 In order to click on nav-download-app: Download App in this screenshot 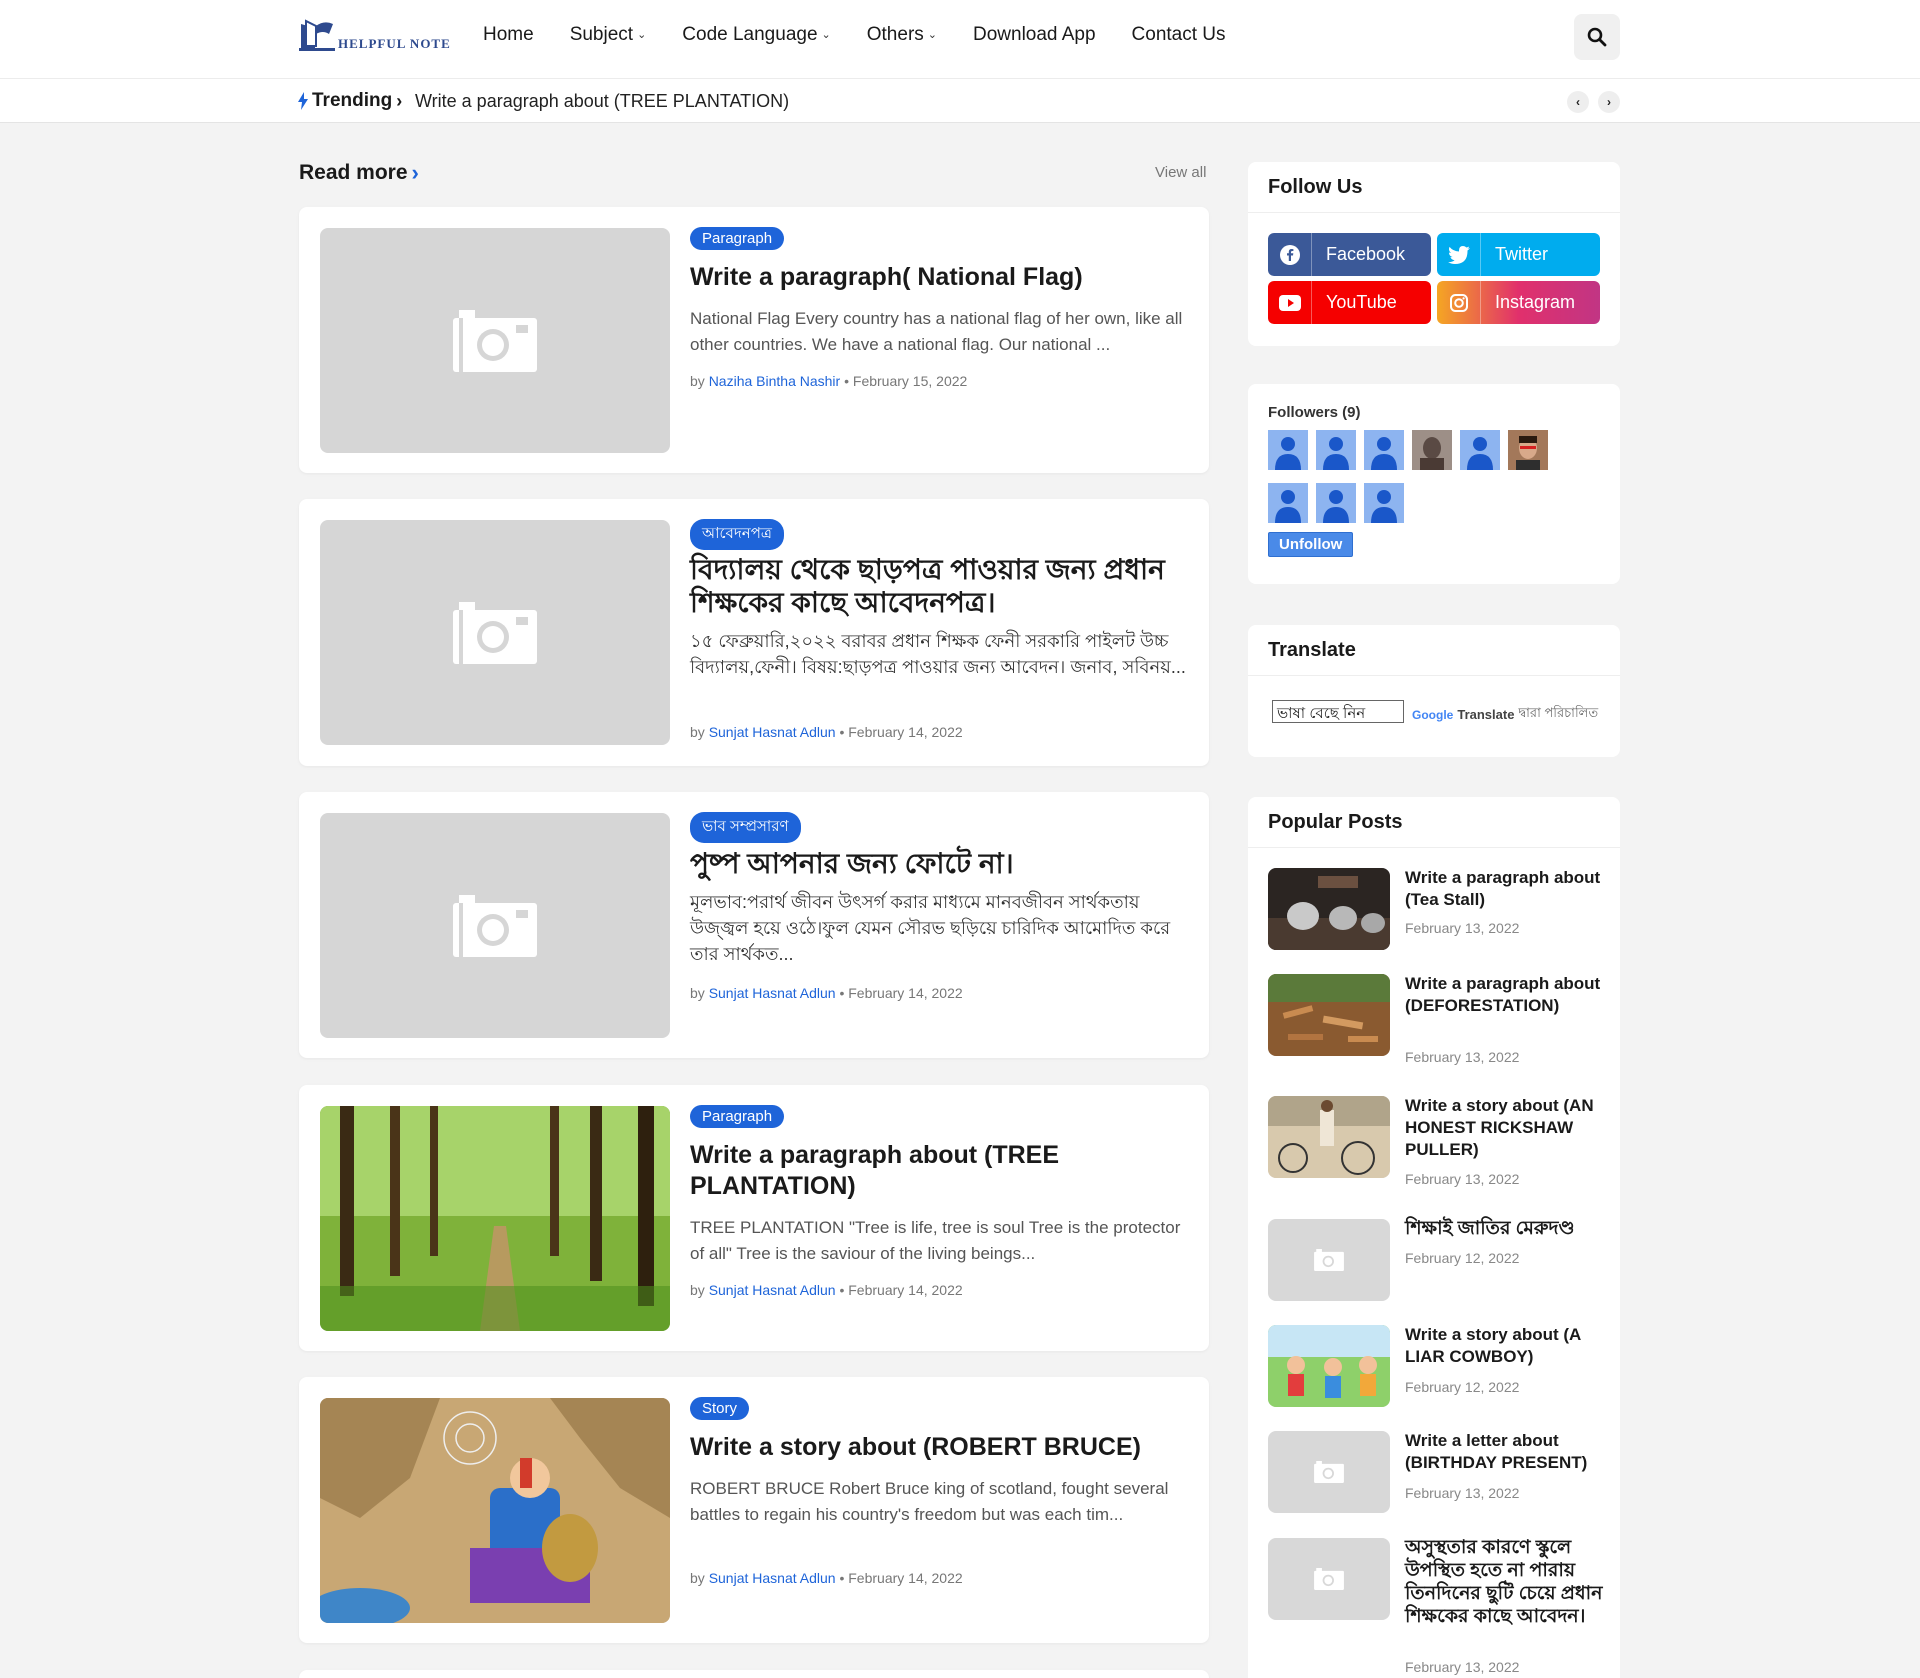, I will do `click(1034, 35)`.